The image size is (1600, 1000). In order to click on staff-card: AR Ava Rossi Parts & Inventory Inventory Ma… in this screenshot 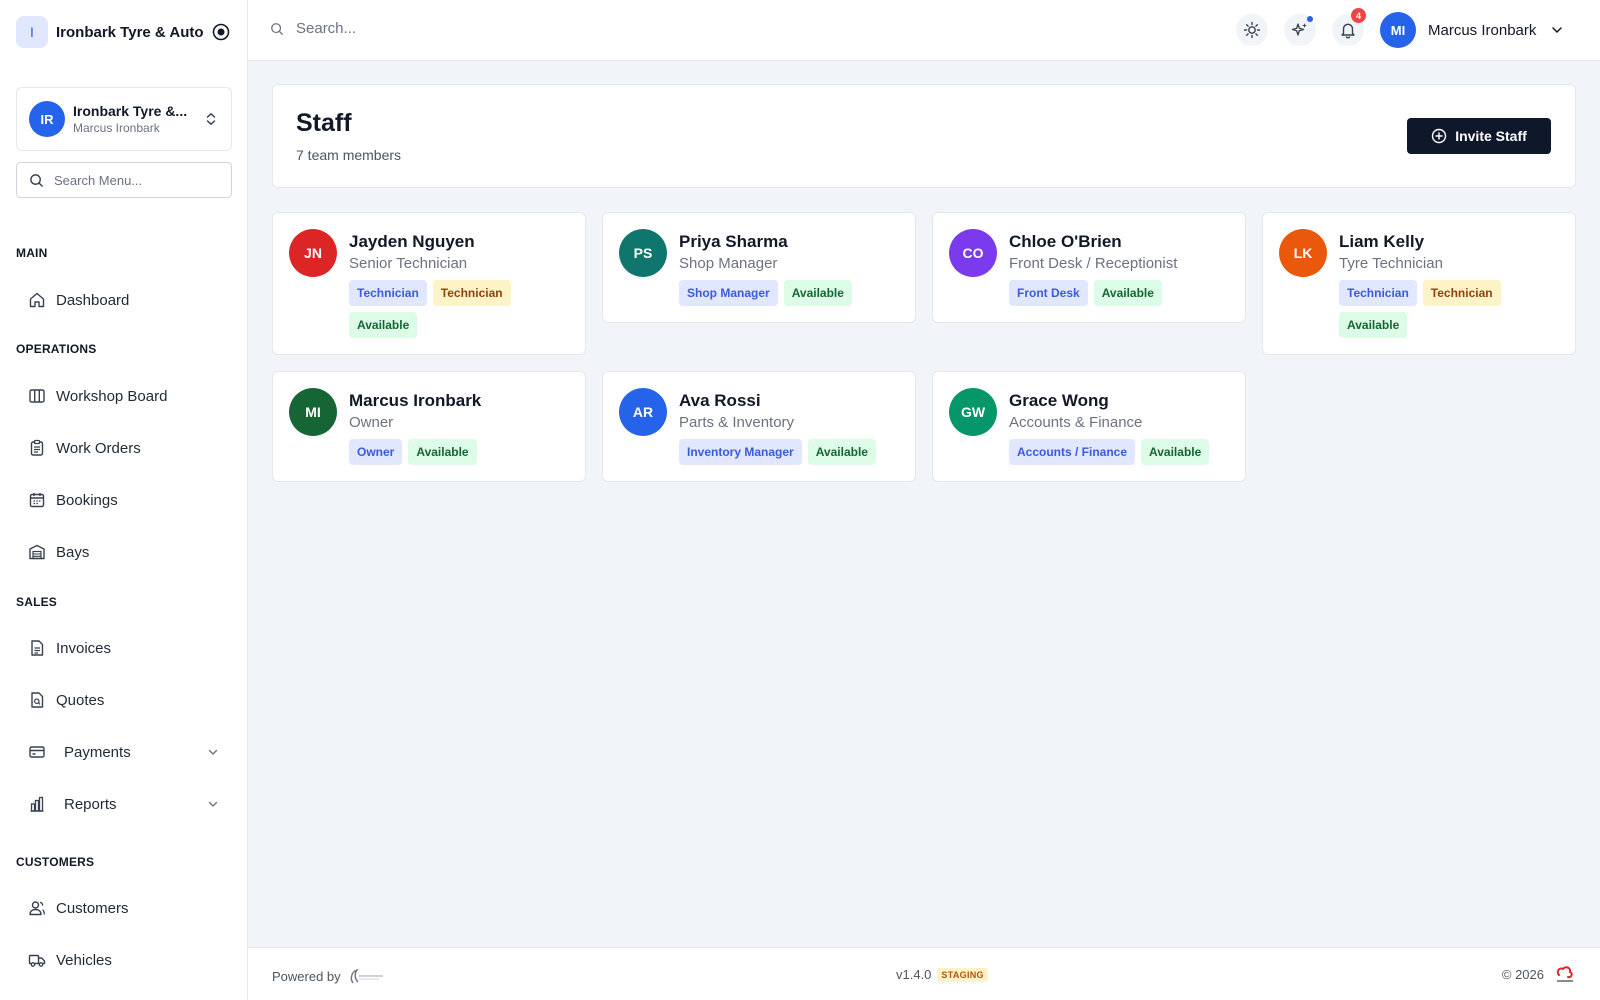, I will do `click(759, 426)`.